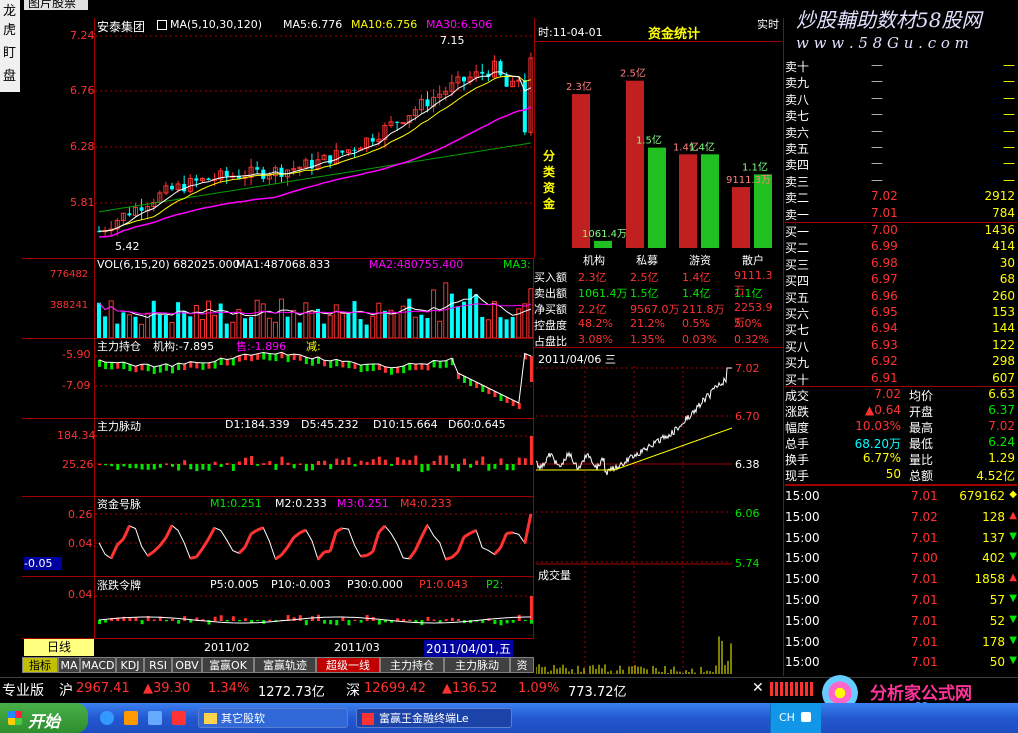  Describe the element at coordinates (285, 665) in the screenshot. I see `indicator-tab-fuying-guiji: 富赢轨迹` at that location.